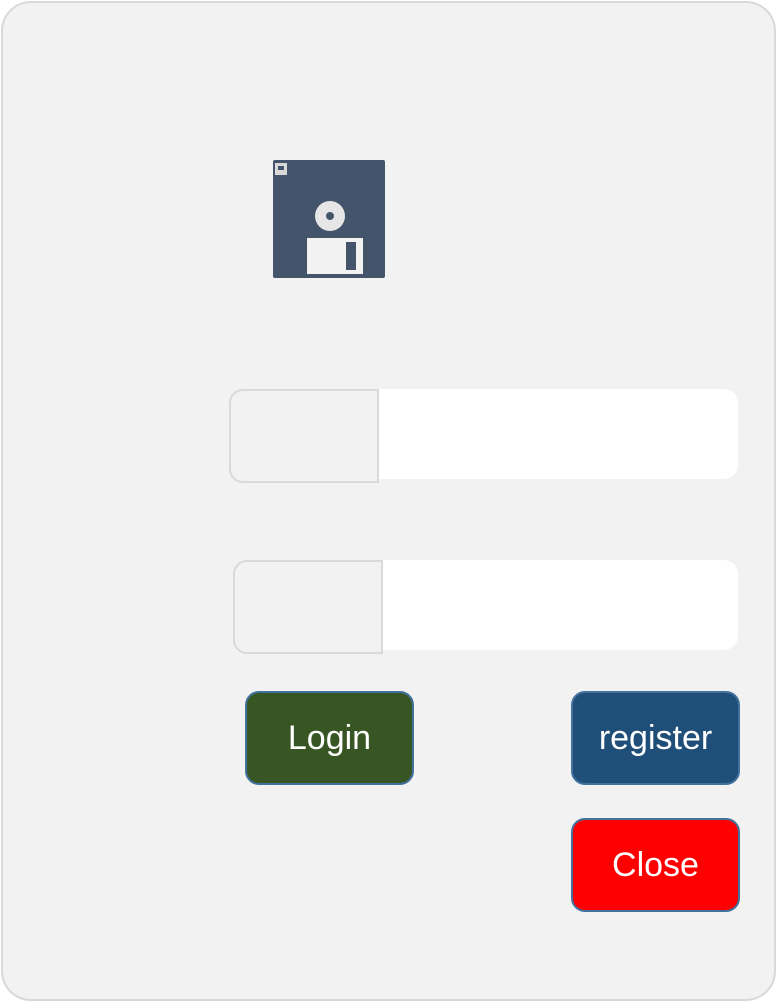  I want to click on password-field, so click(485, 607).